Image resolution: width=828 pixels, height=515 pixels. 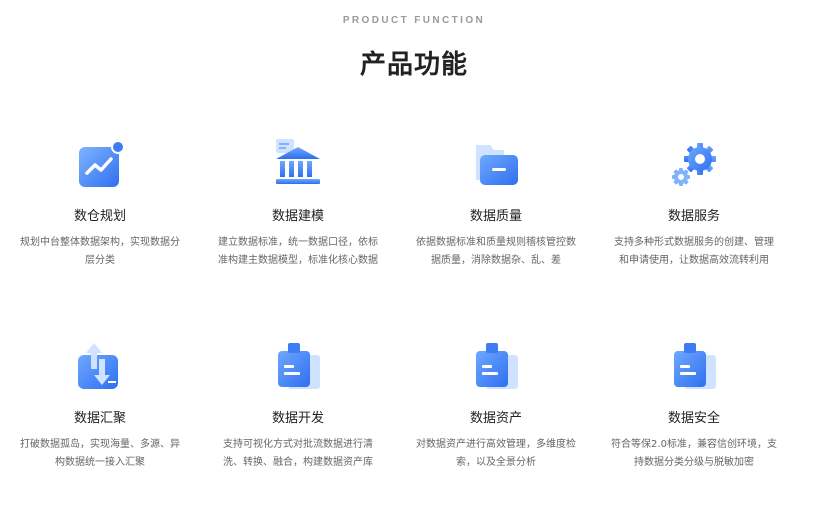 I want to click on up-down-arrows-icon, so click(x=98, y=366).